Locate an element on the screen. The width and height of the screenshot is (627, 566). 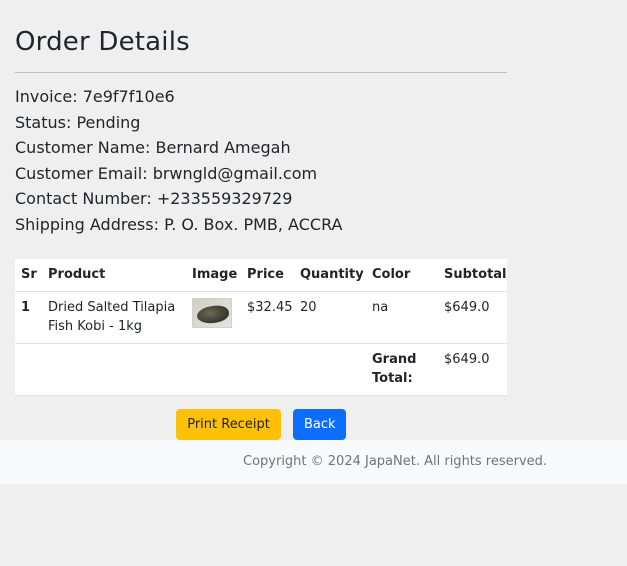
shipping-address-row: Shipping Address: P. O. Box. PMB, ACCRA is located at coordinates (265, 225).